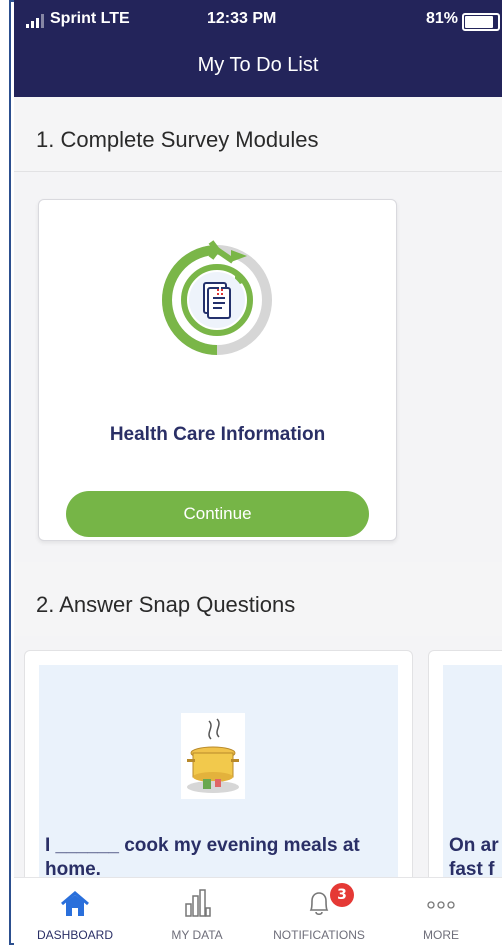 This screenshot has height=945, width=502. Describe the element at coordinates (342, 895) in the screenshot. I see `notification-count-badge: 3` at that location.